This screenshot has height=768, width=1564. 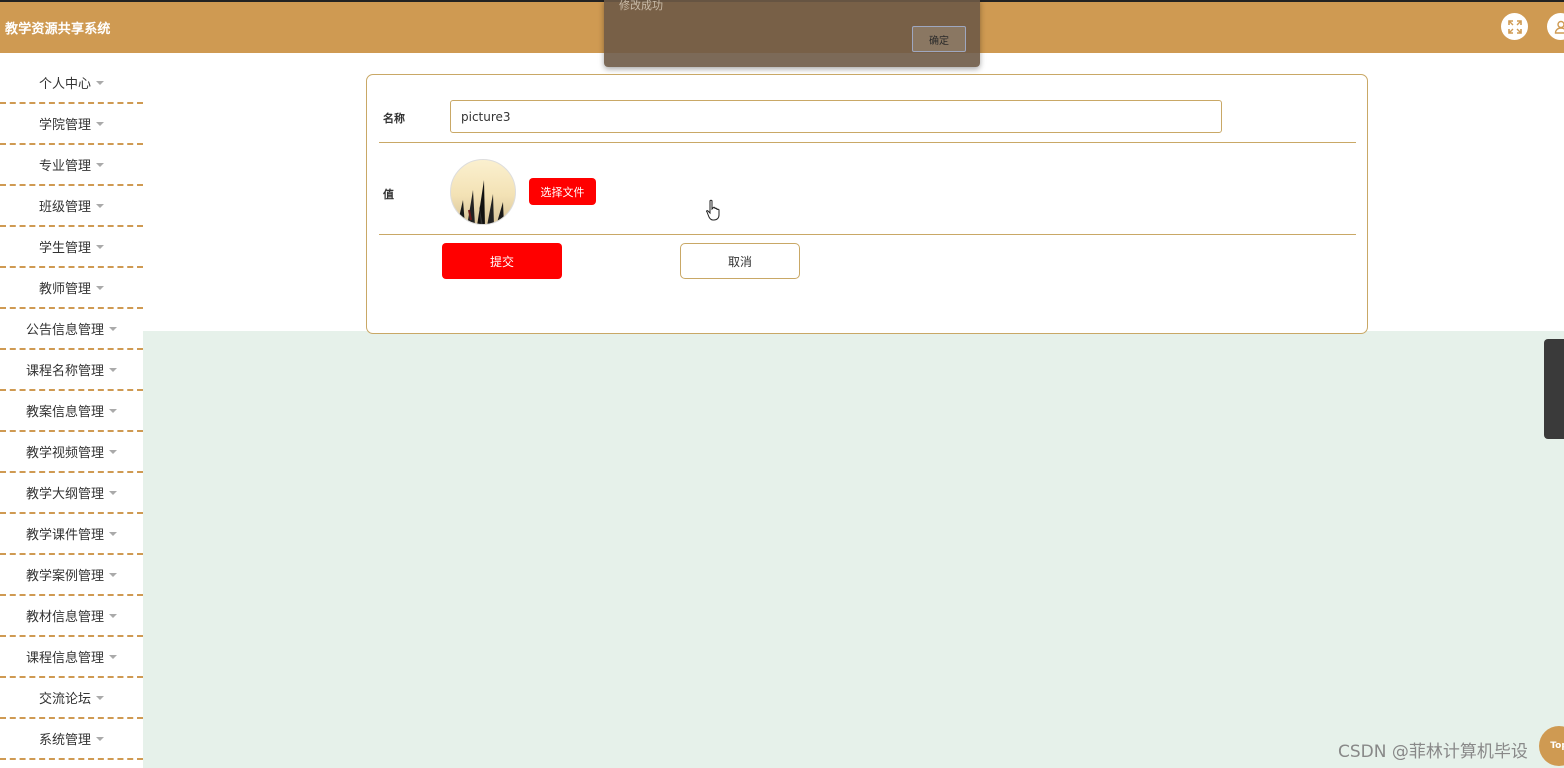 I want to click on sidebar-item-lesson-plan: 教案信息管理, so click(x=71, y=411).